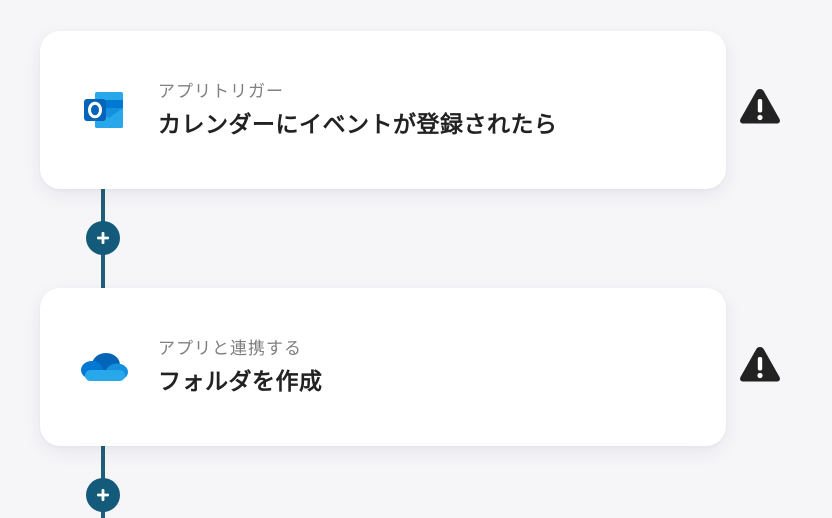 The height and width of the screenshot is (518, 832). Describe the element at coordinates (240, 382) in the screenshot. I see `step-title: フォルダを作成` at that location.